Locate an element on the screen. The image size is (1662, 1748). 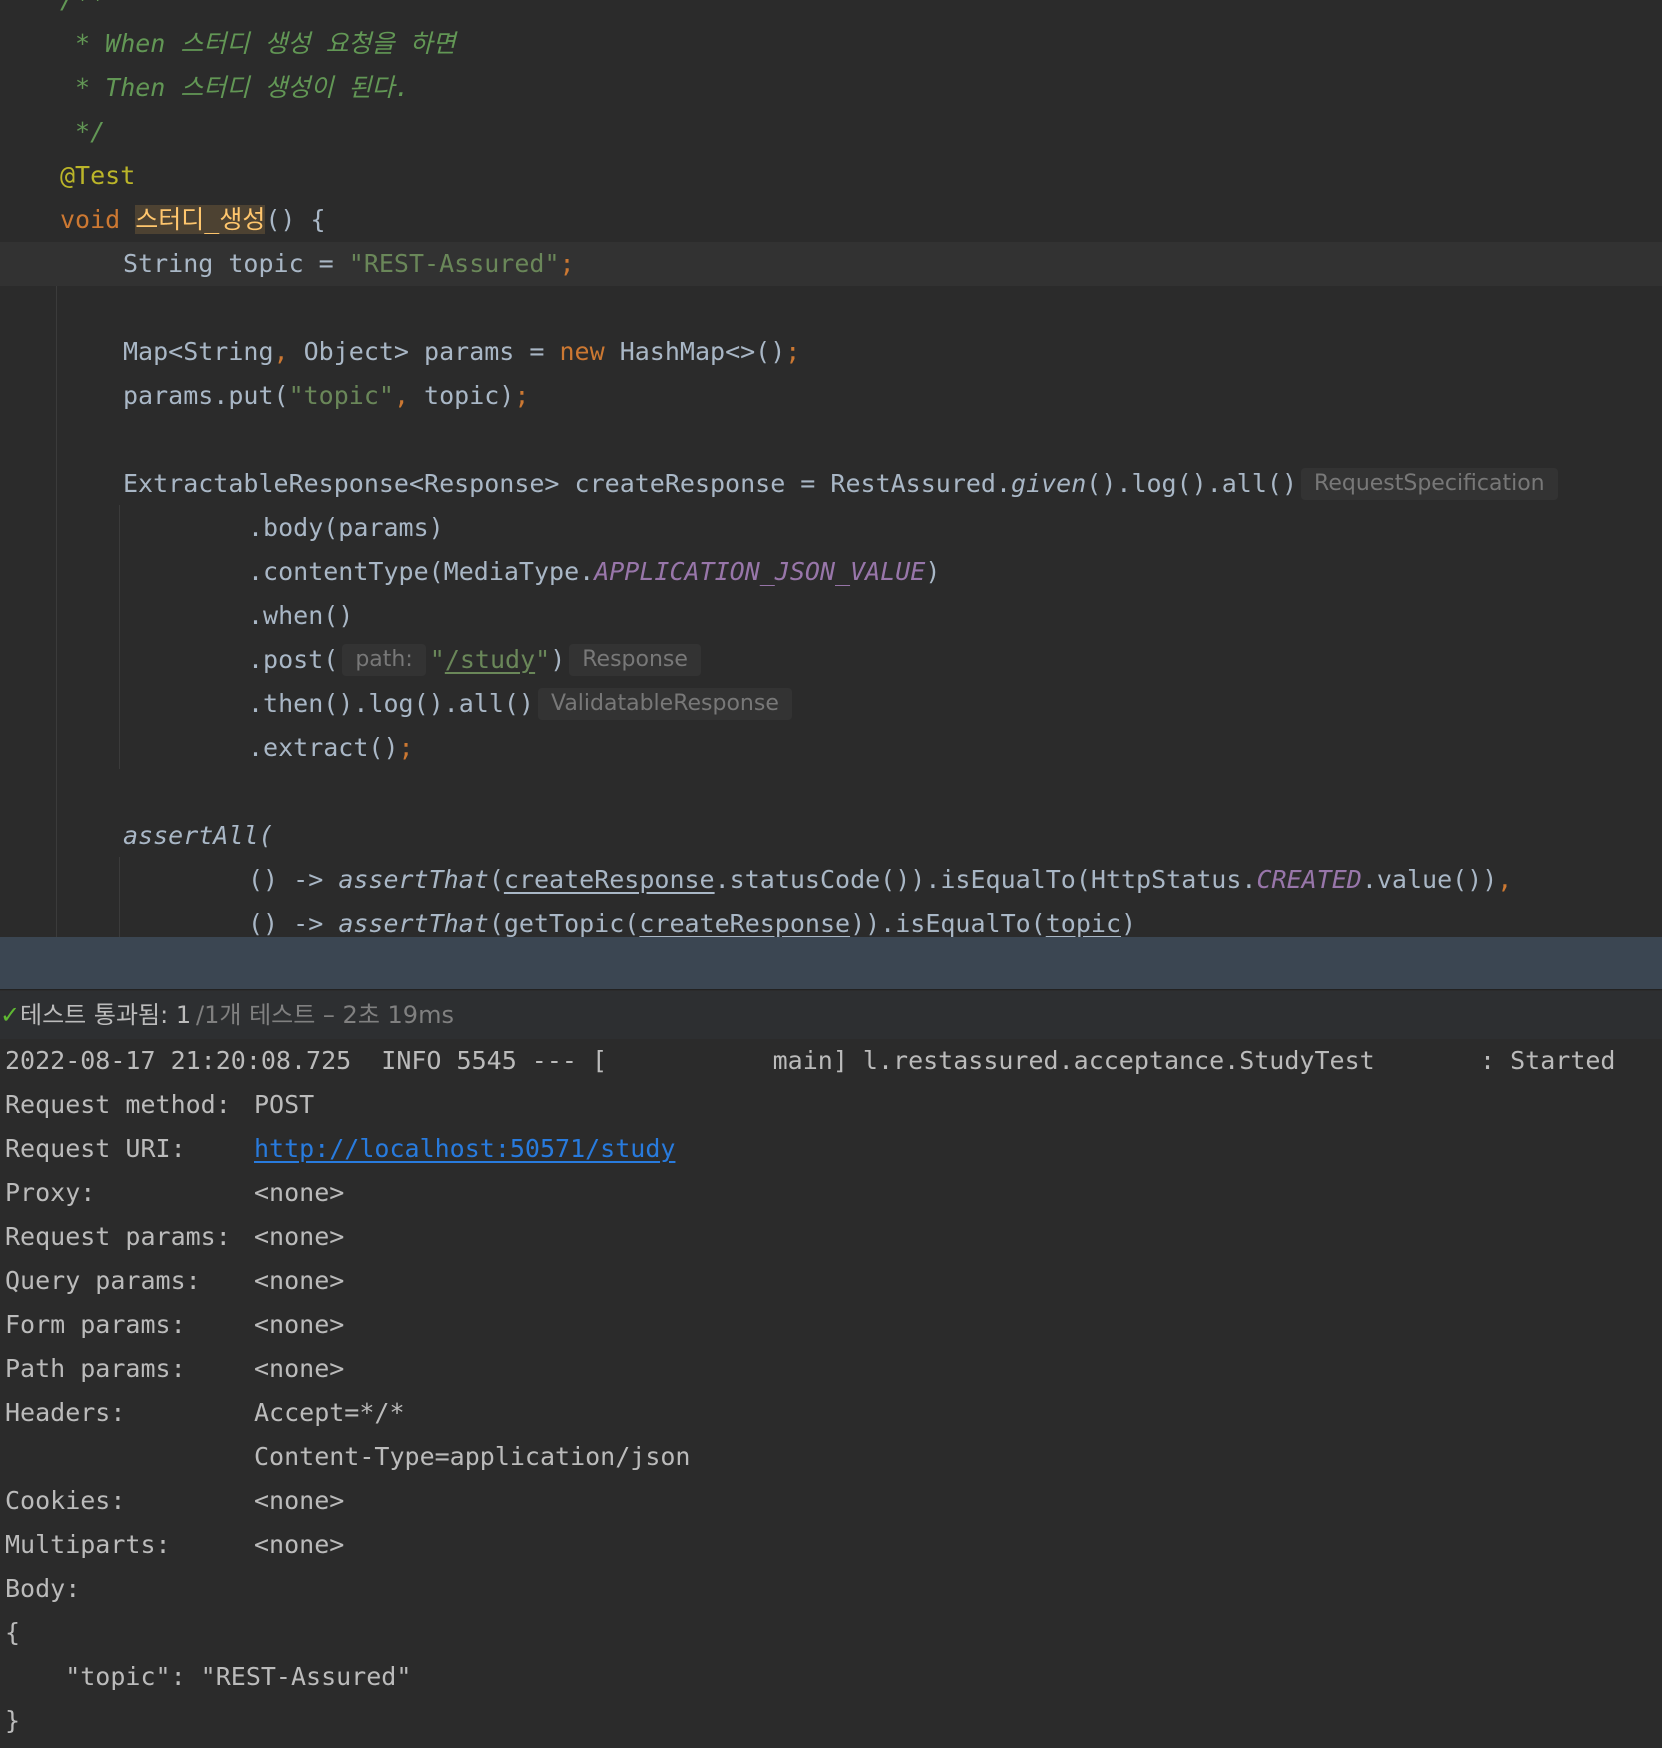
static-constant: APPLICATION_JSON_VALUE is located at coordinates (760, 571).